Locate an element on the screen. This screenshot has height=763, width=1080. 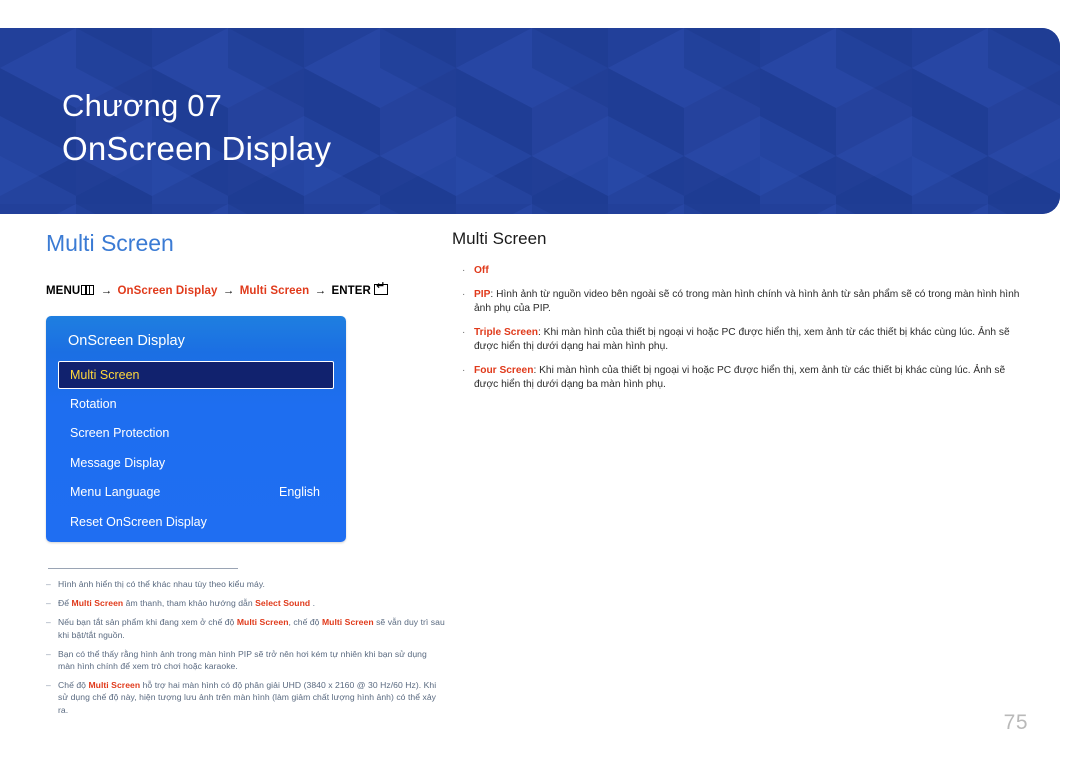
menu-path-arrow-2: → is located at coordinates (228, 291).